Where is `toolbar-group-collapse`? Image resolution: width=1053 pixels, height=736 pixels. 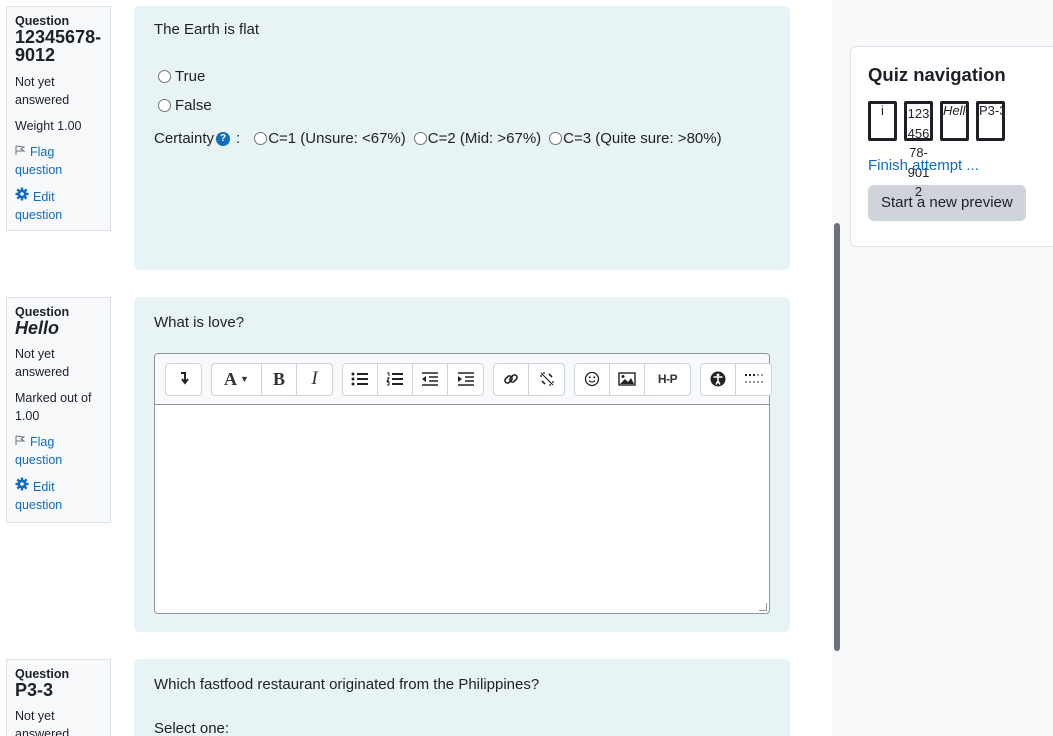 toolbar-group-collapse is located at coordinates (183, 379).